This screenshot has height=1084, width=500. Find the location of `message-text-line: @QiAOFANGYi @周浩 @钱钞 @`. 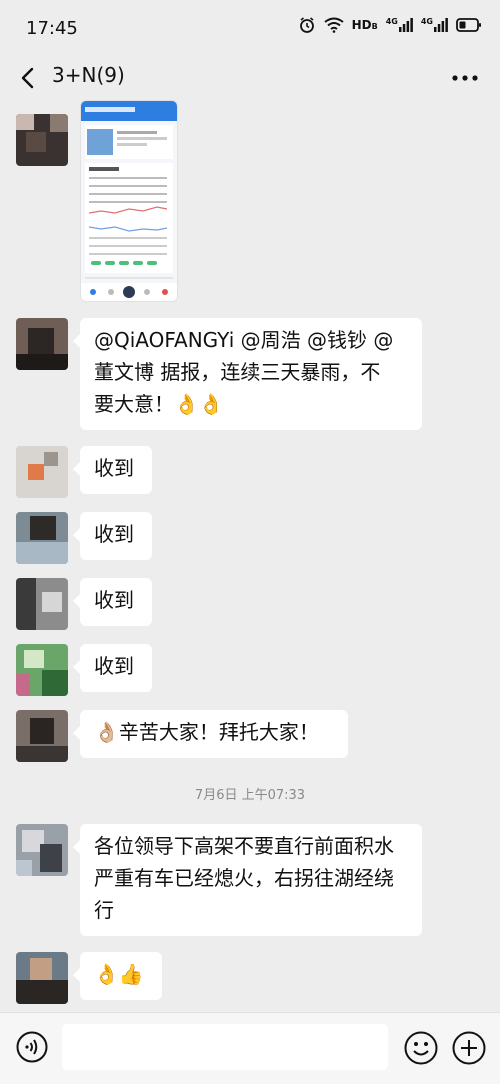

message-text-line: @QiAOFANGYi @周浩 @钱钞 @ is located at coordinates (244, 340).